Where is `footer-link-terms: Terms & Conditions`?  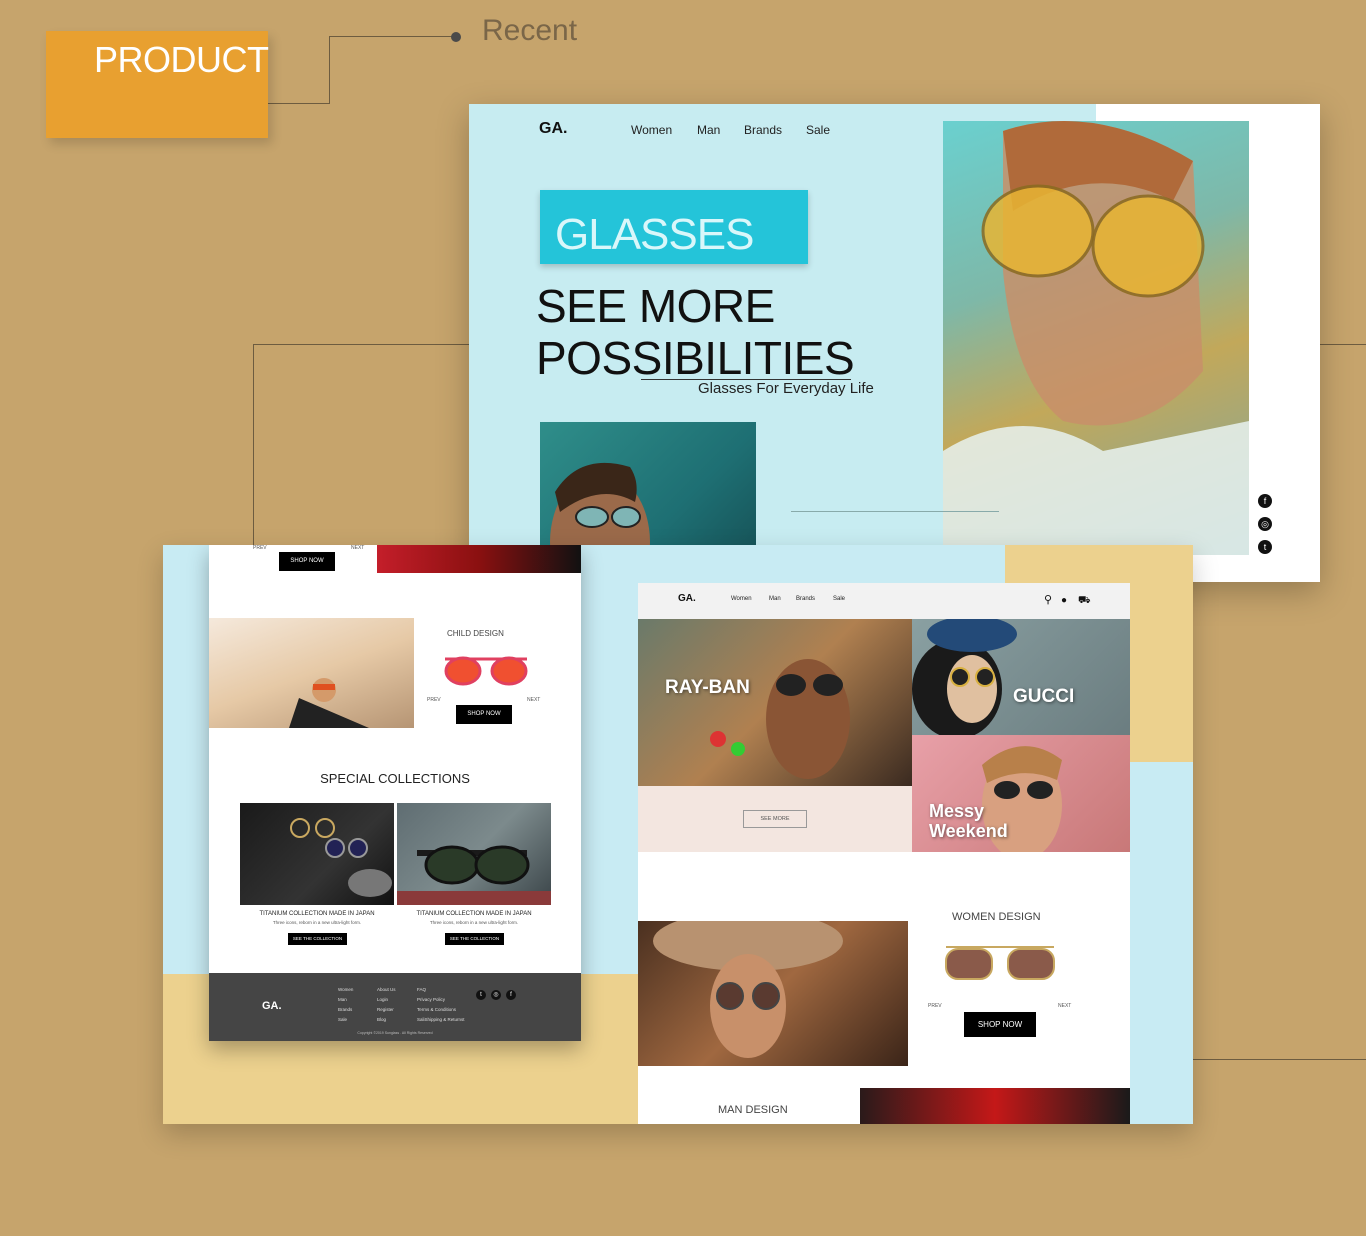
footer-link-terms: Terms & Conditions is located at coordinates (441, 1010).